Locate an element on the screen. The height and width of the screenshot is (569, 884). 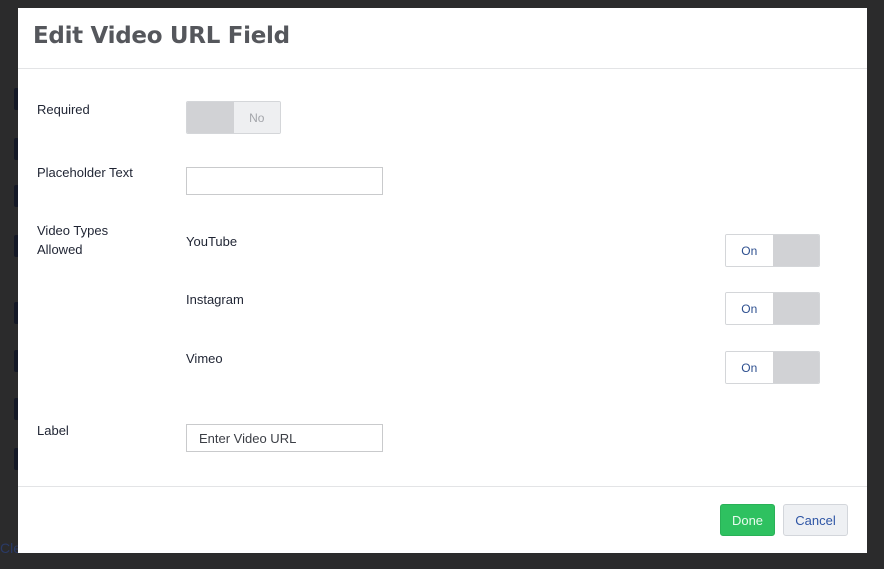
video-types-label: Video Types Allowed is located at coordinates (73, 240).